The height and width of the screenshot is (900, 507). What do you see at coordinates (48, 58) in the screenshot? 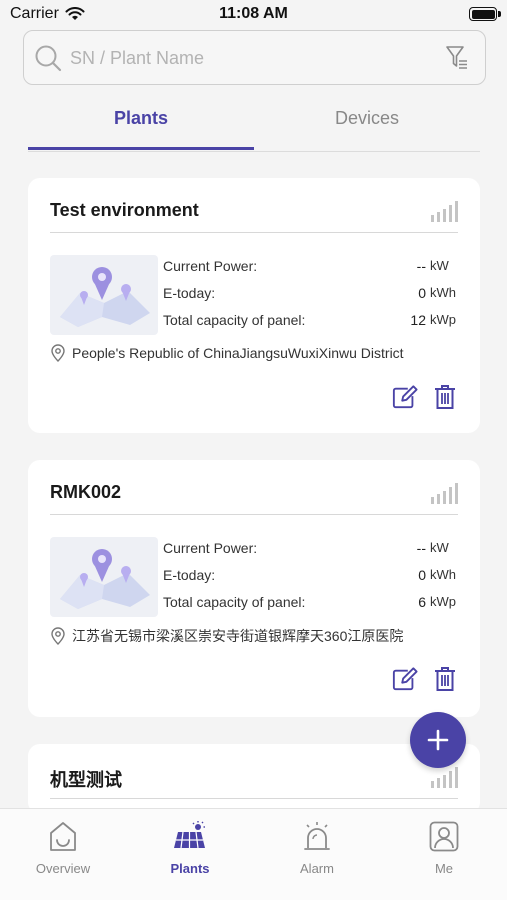
I see `search-icon` at bounding box center [48, 58].